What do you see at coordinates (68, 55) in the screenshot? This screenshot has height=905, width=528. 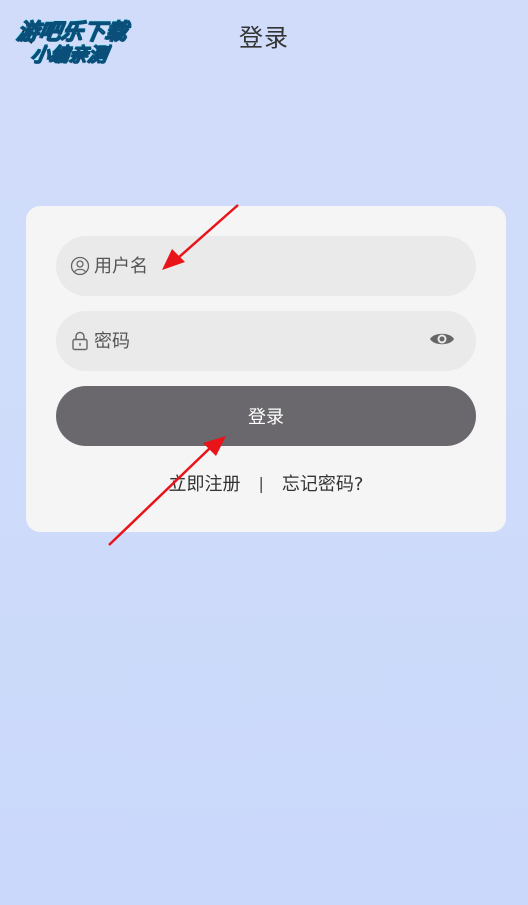 I see `watermark-line-2: 小编亲测` at bounding box center [68, 55].